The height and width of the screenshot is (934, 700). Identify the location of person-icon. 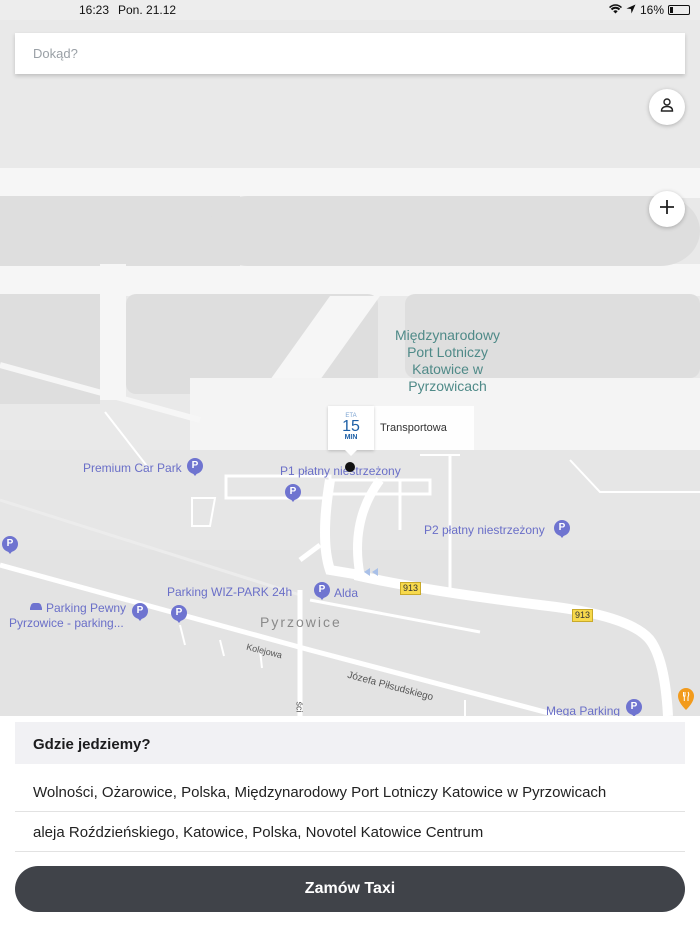
(667, 107).